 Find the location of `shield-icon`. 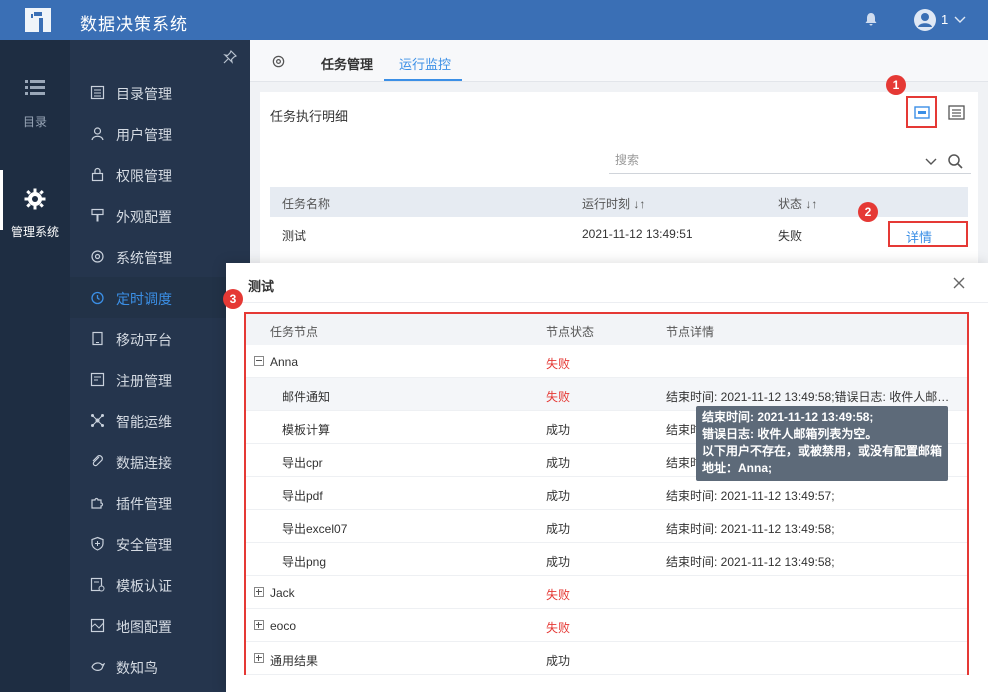

shield-icon is located at coordinates (97, 543).